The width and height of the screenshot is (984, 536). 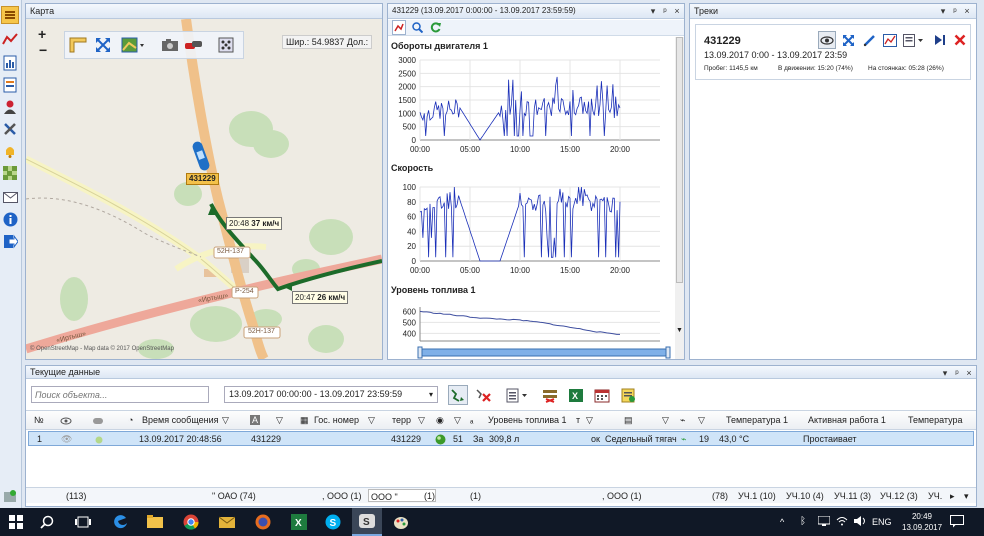 What do you see at coordinates (935, 420) in the screenshot?
I see `col-temp: Температура` at bounding box center [935, 420].